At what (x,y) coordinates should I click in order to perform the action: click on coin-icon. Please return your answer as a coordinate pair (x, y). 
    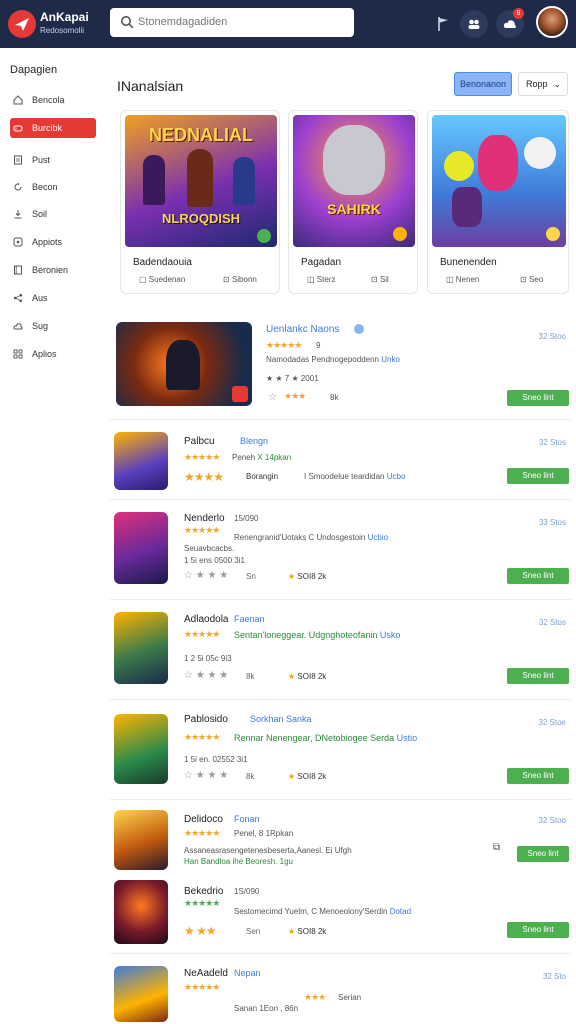
    Looking at the image, I should click on (400, 234).